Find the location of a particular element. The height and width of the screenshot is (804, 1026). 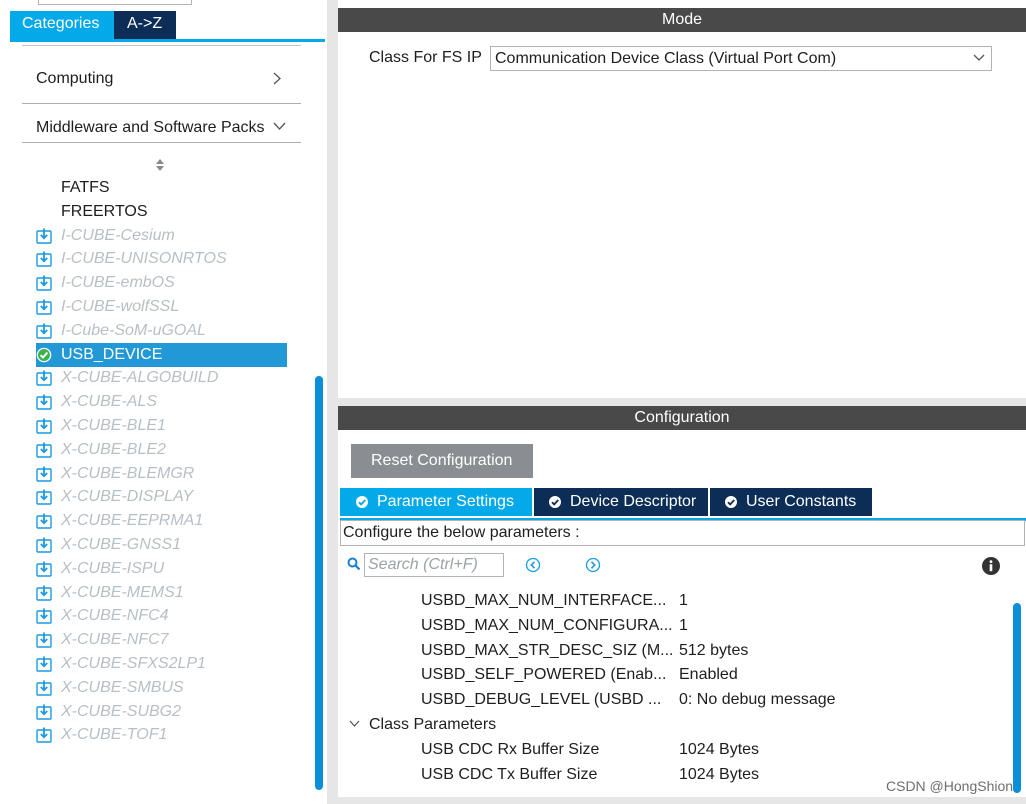

group-label: Class Parameters is located at coordinates (433, 724).